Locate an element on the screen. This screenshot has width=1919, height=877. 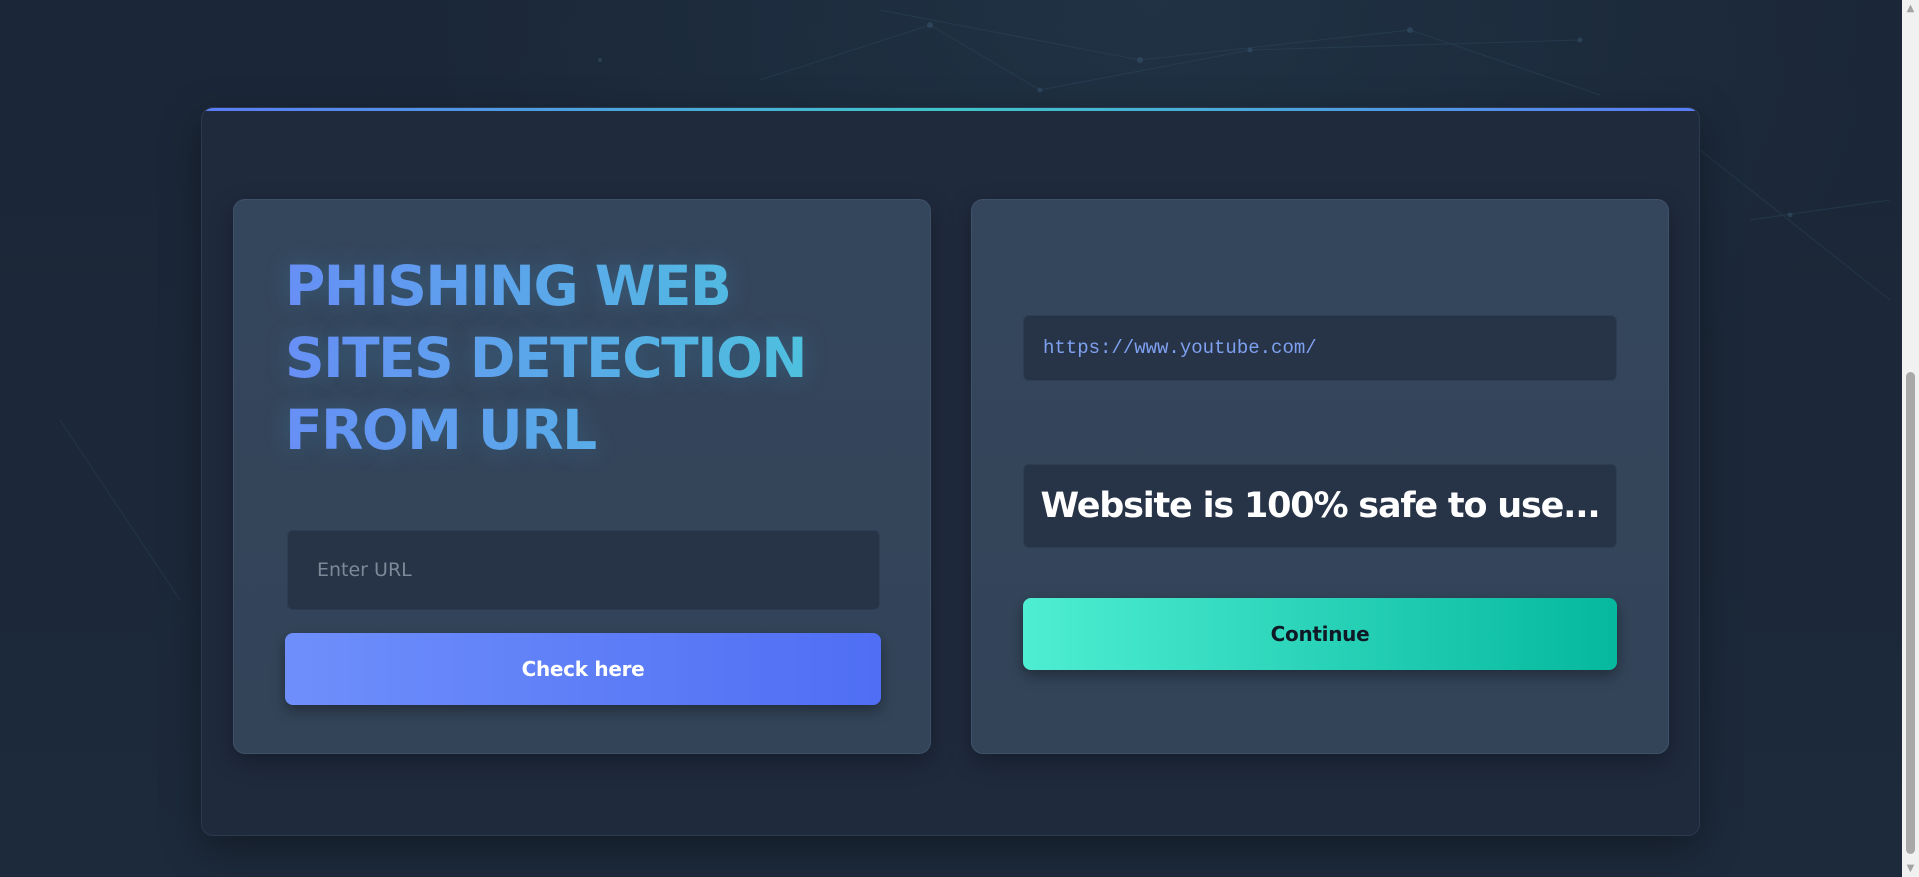
scrollbar-thumb is located at coordinates (1910, 613).